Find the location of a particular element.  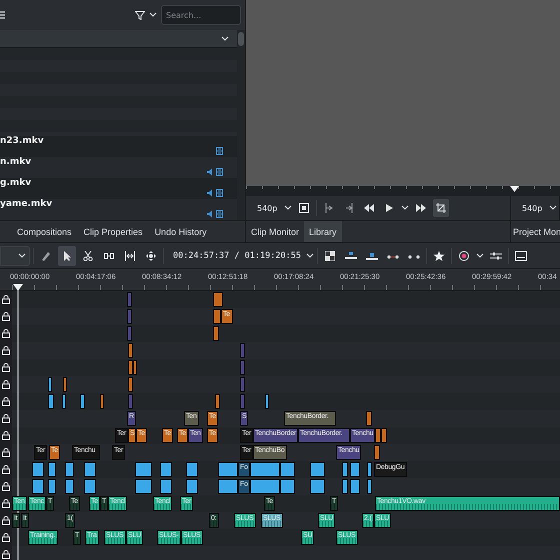

clip-name: n23.mkv is located at coordinates (22, 141).